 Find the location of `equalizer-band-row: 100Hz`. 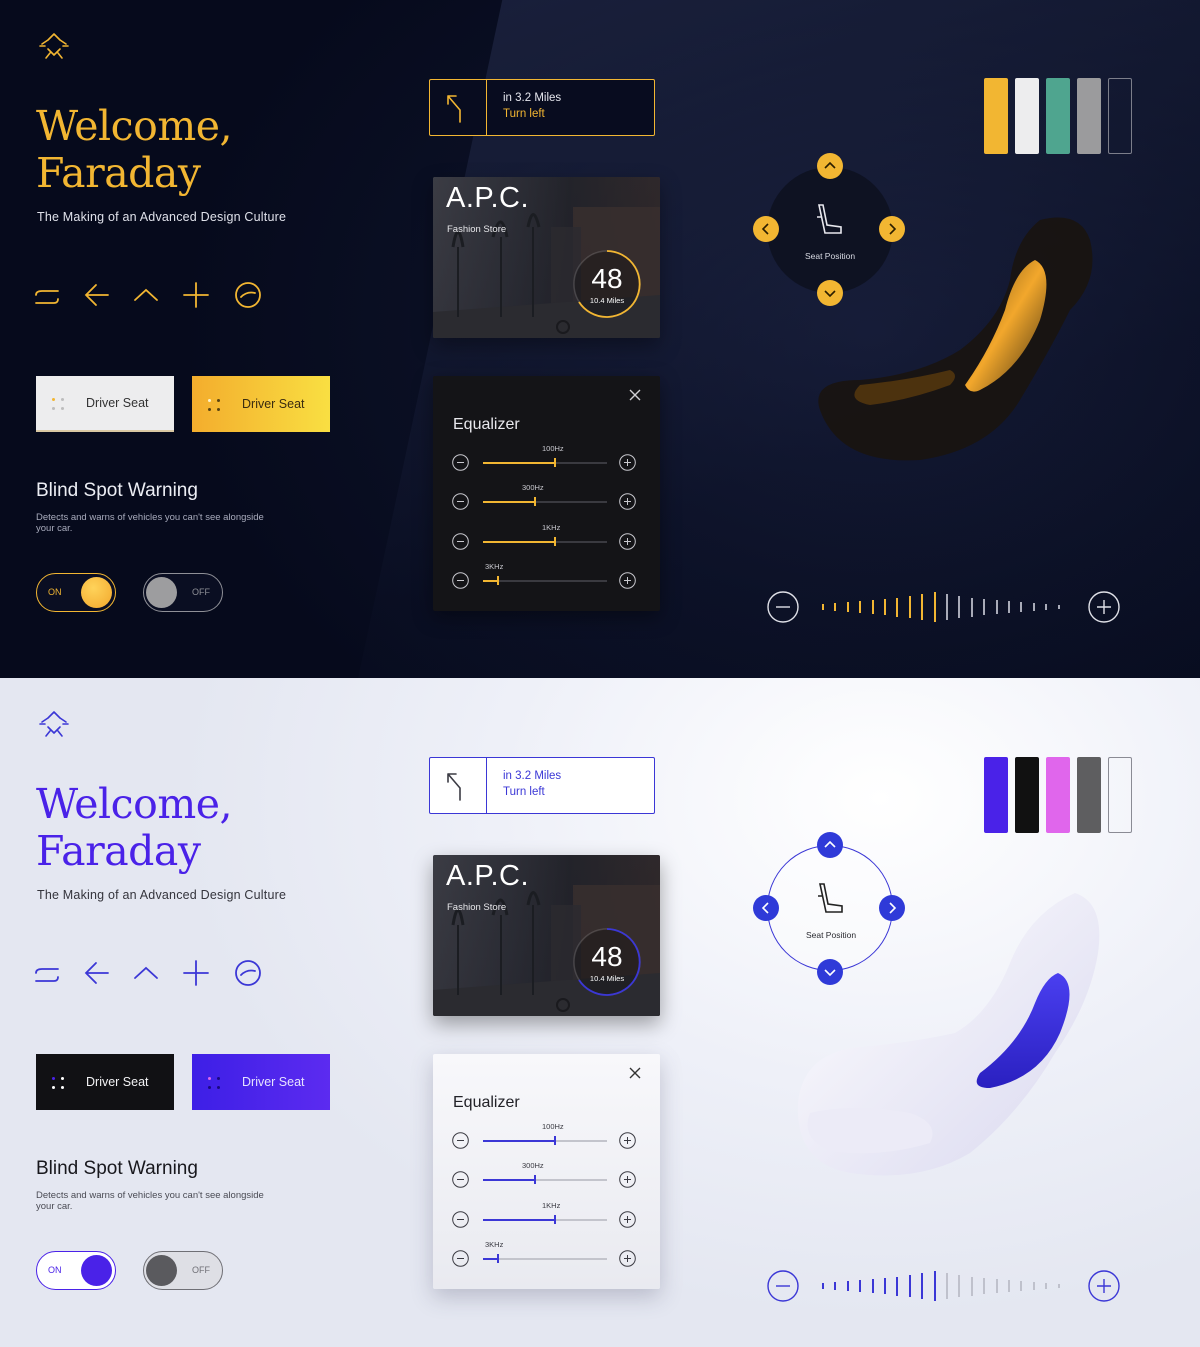

equalizer-band-row: 100Hz is located at coordinates (547, 1137).